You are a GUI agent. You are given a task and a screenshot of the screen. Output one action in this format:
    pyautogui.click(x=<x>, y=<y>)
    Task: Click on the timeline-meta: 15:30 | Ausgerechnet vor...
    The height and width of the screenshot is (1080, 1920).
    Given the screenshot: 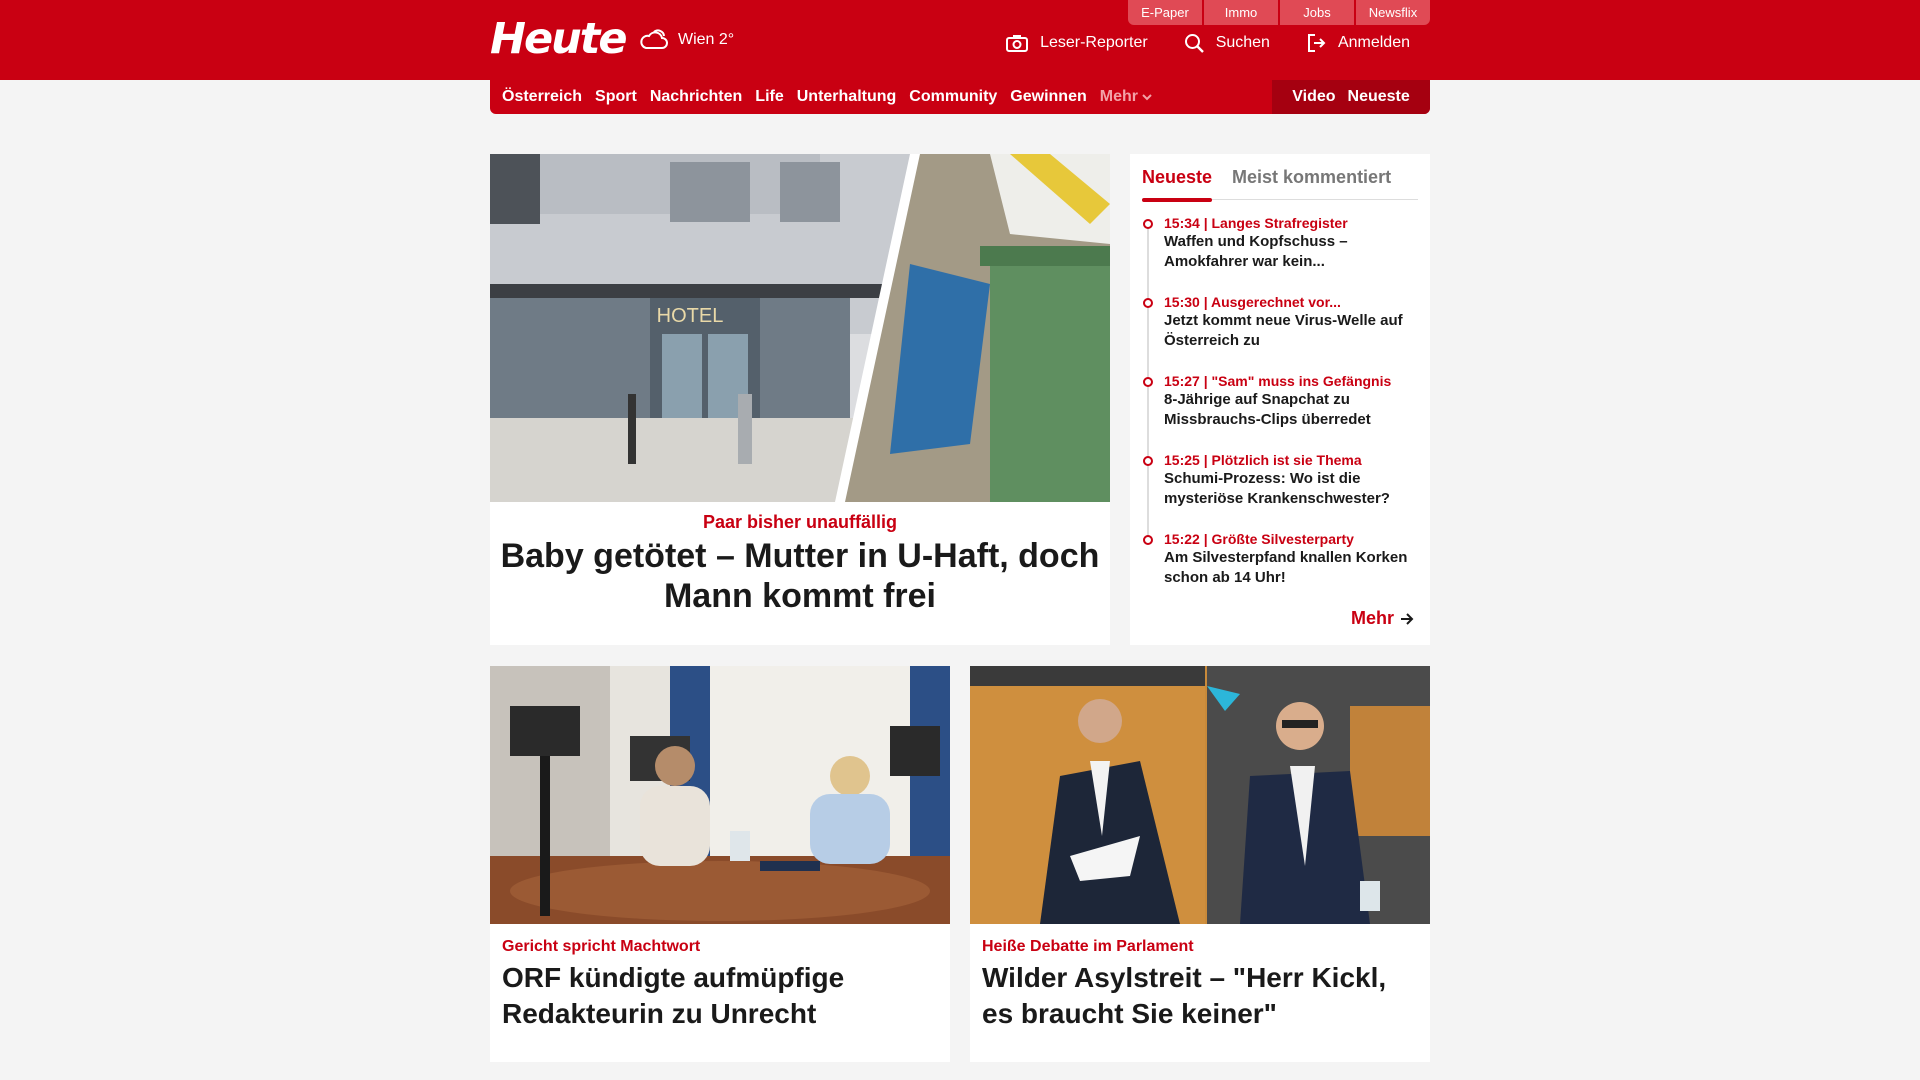 What is the action you would take?
    pyautogui.click(x=1252, y=302)
    